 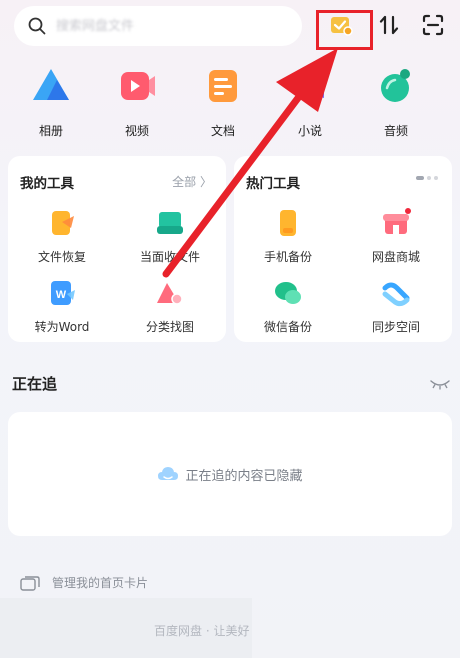 What do you see at coordinates (100, 583) in the screenshot?
I see `manage-home-cards-label: 管理我的首页卡片` at bounding box center [100, 583].